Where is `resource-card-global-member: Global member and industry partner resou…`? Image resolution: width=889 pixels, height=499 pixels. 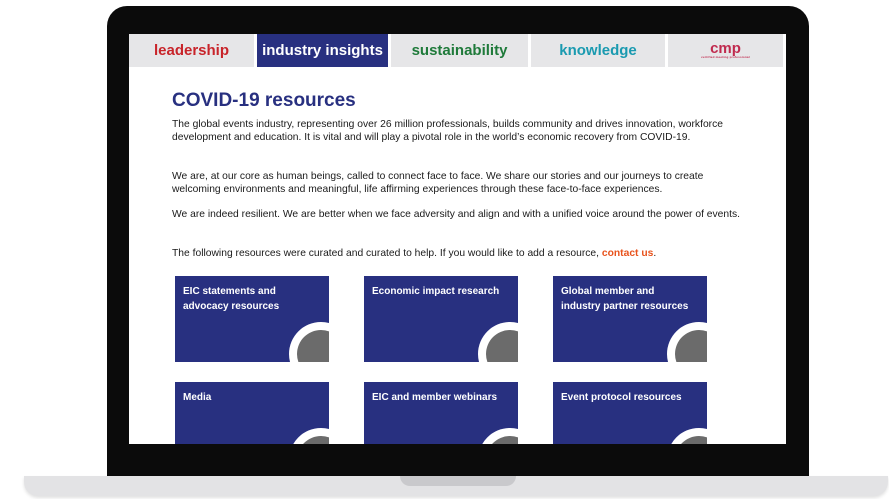 resource-card-global-member: Global member and industry partner resou… is located at coordinates (630, 319).